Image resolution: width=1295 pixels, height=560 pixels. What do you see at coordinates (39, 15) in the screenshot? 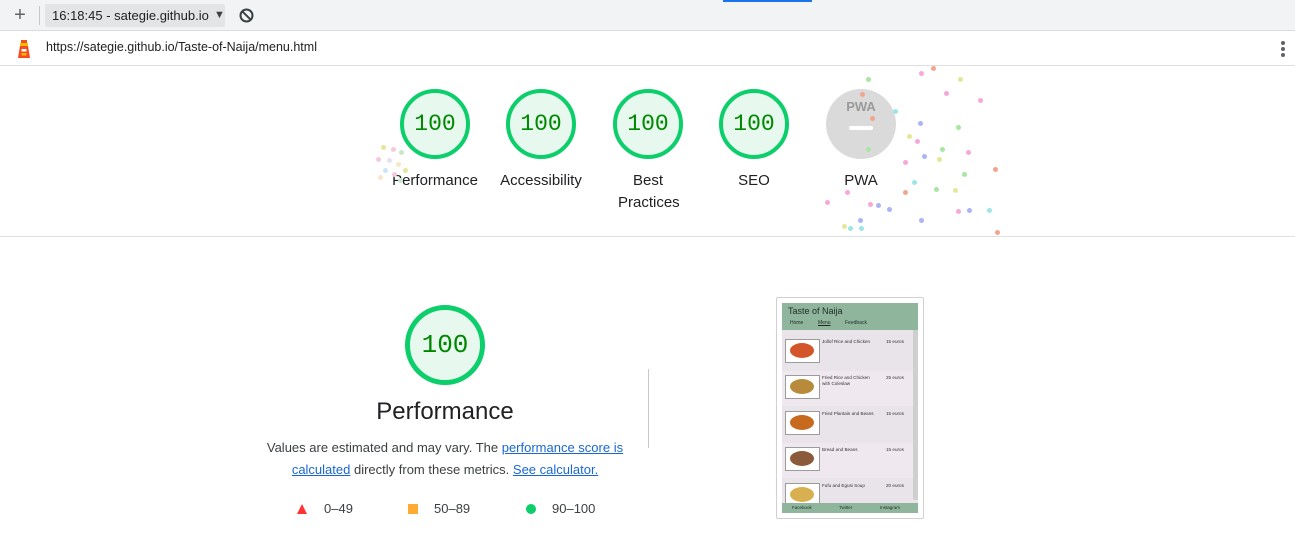
I see `toolbar-divider` at bounding box center [39, 15].